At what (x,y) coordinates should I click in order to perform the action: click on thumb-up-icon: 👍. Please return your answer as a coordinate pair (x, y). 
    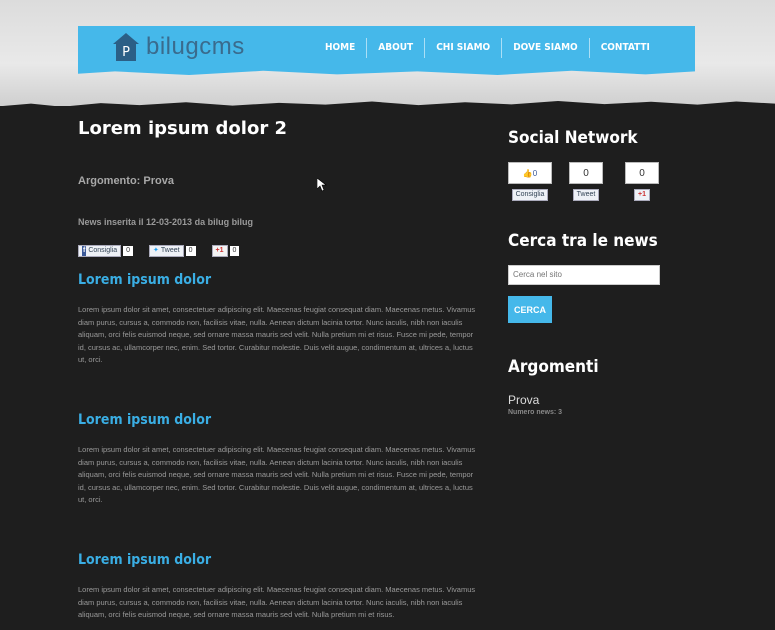
    Looking at the image, I should click on (527, 173).